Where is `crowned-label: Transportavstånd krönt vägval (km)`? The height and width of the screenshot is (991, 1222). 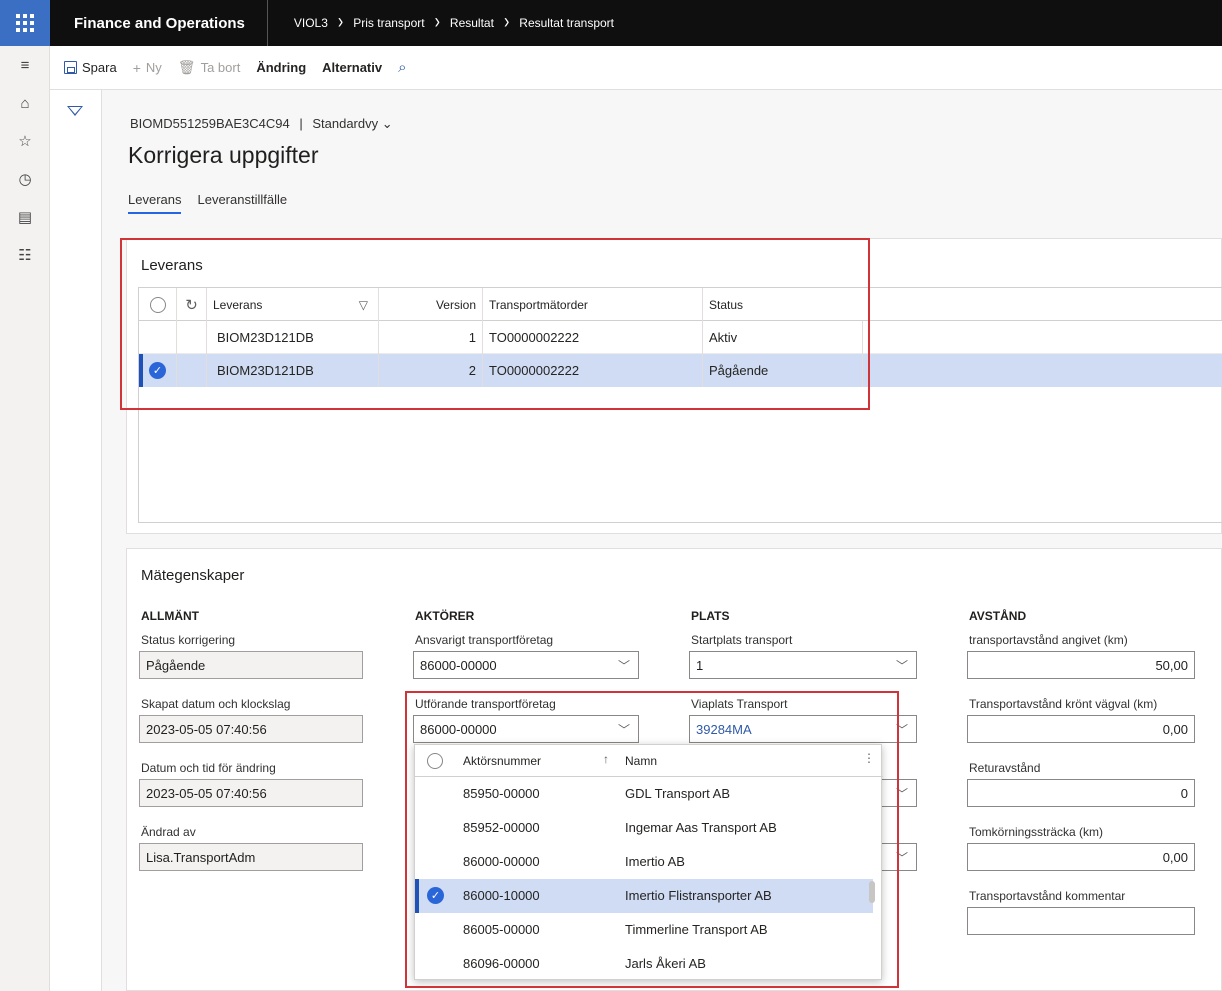 crowned-label: Transportavstånd krönt vägval (km) is located at coordinates (1063, 704).